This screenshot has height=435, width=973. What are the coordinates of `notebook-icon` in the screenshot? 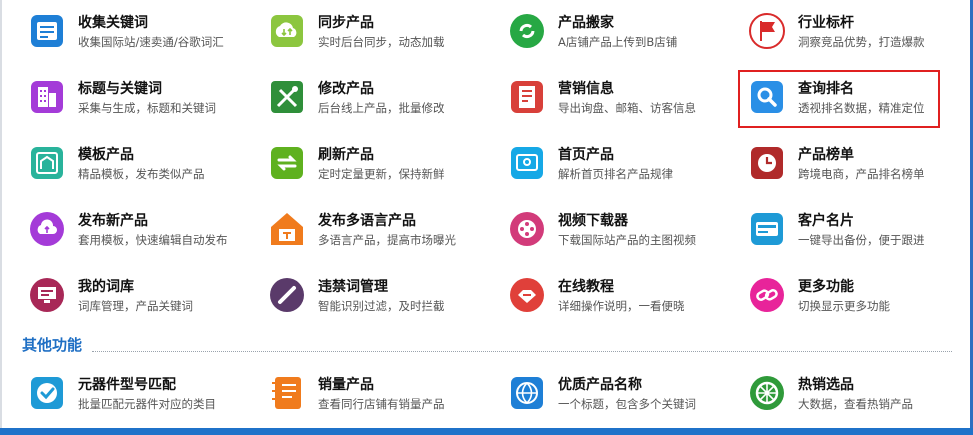 It's located at (287, 393).